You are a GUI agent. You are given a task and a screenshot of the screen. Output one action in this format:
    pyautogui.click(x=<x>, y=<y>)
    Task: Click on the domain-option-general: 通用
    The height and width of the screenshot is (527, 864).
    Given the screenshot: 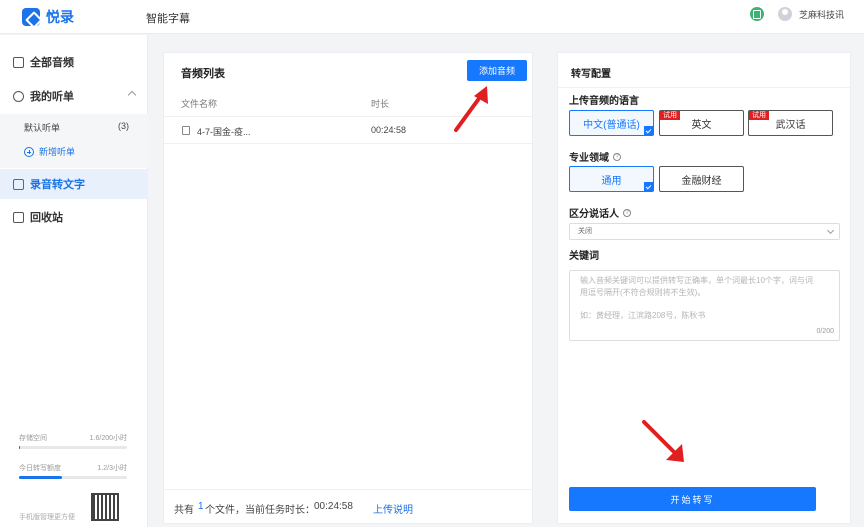 What is the action you would take?
    pyautogui.click(x=611, y=179)
    